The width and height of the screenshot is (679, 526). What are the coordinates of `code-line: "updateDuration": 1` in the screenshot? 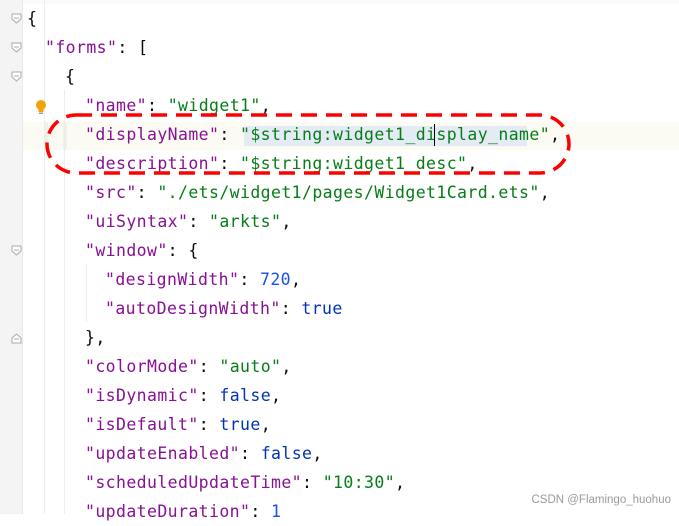 It's located at (183, 511).